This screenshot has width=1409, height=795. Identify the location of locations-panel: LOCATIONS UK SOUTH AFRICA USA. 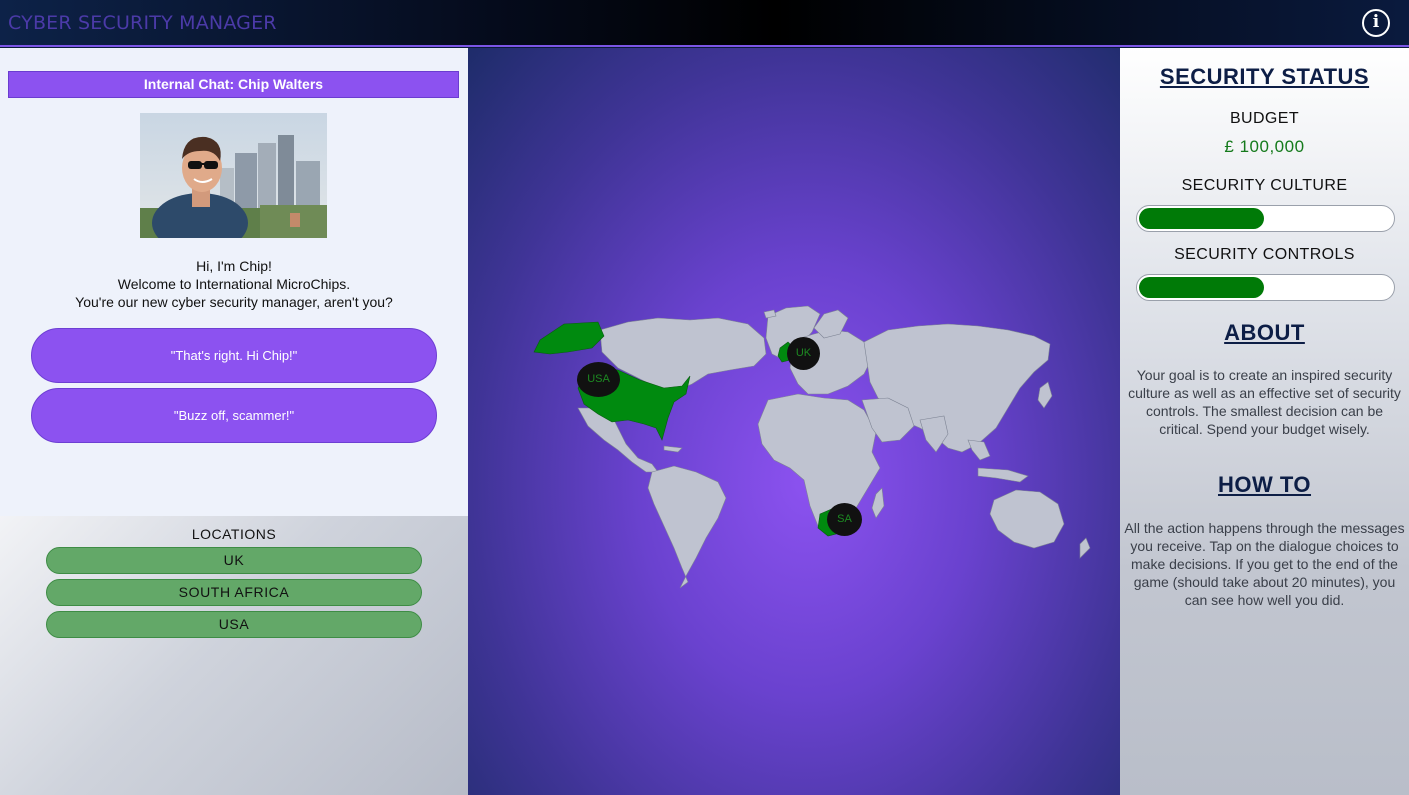
(234, 655).